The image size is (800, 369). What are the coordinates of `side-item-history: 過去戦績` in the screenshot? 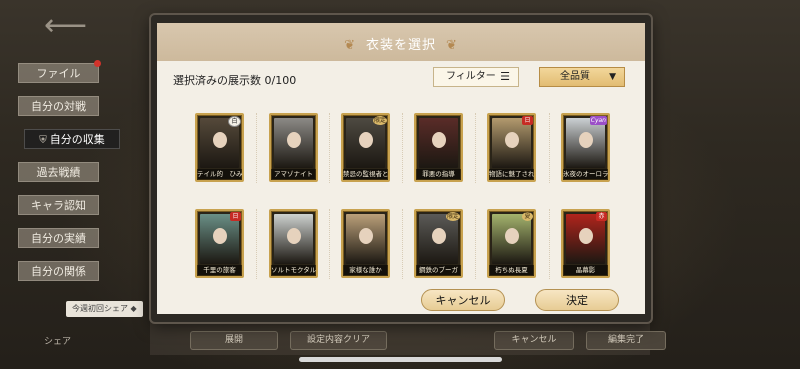 It's located at (58, 172).